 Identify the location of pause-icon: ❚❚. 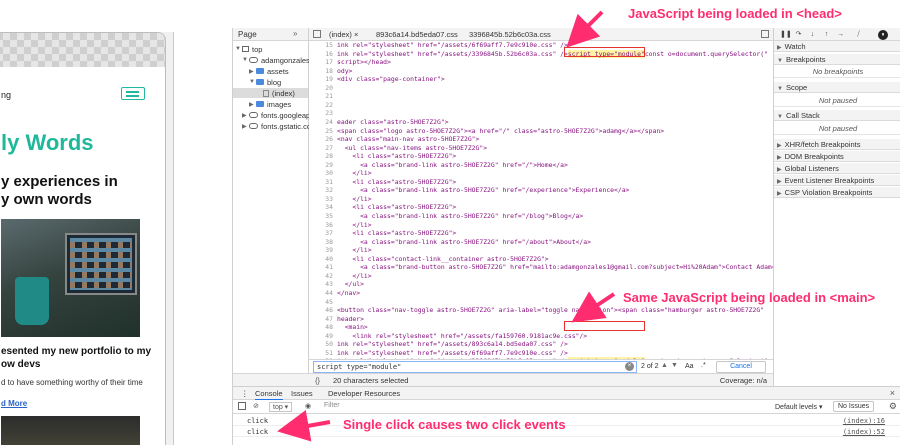
(786, 34).